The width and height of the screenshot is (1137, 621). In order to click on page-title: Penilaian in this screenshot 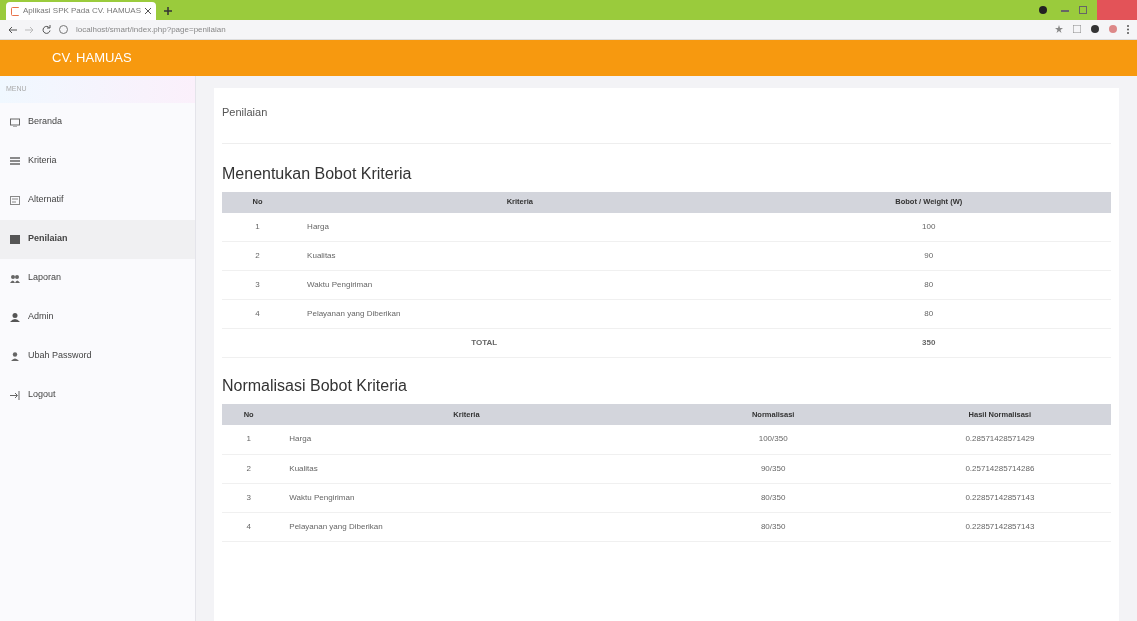, I will do `click(666, 124)`.